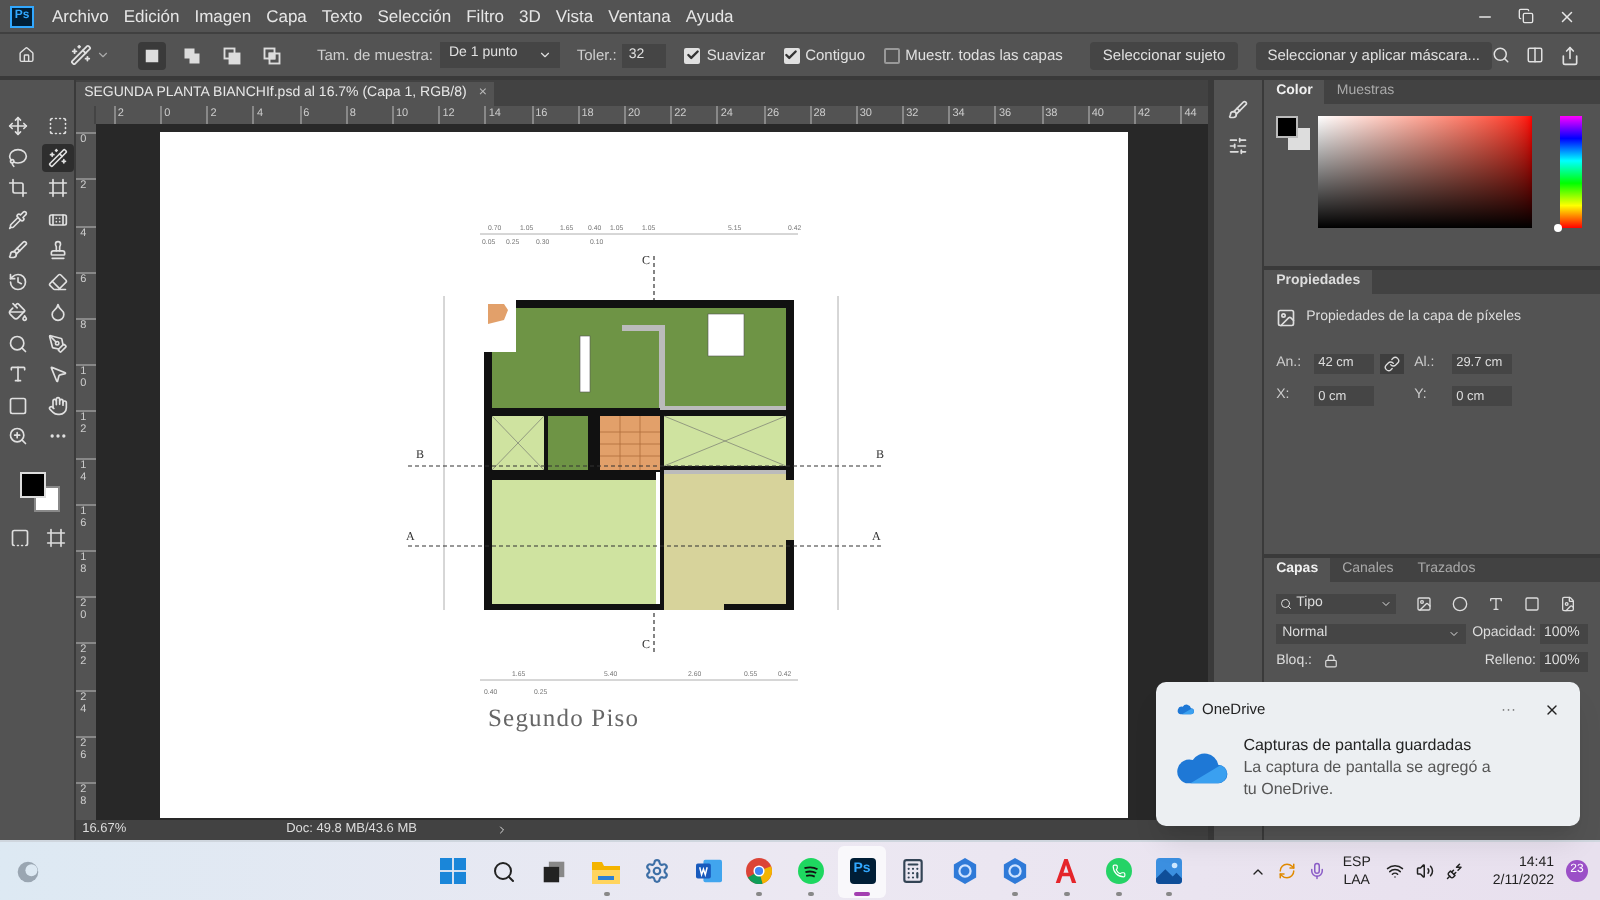 This screenshot has width=1600, height=900. What do you see at coordinates (57, 219) in the screenshot?
I see `bandage-icon` at bounding box center [57, 219].